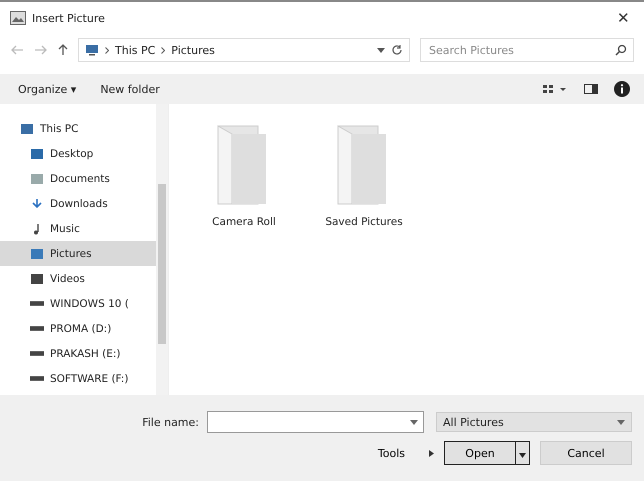 Image resolution: width=644 pixels, height=481 pixels. I want to click on sidebar-item: Desktop, so click(78, 153).